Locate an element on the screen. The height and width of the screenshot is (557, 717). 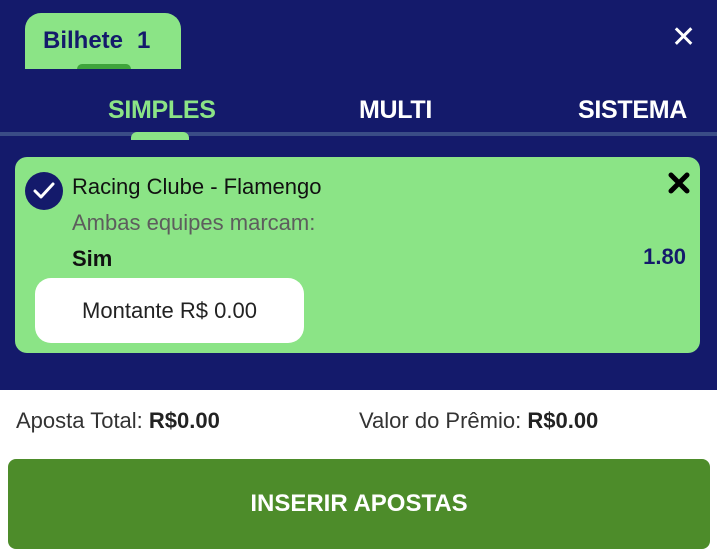
check-icon is located at coordinates (44, 191).